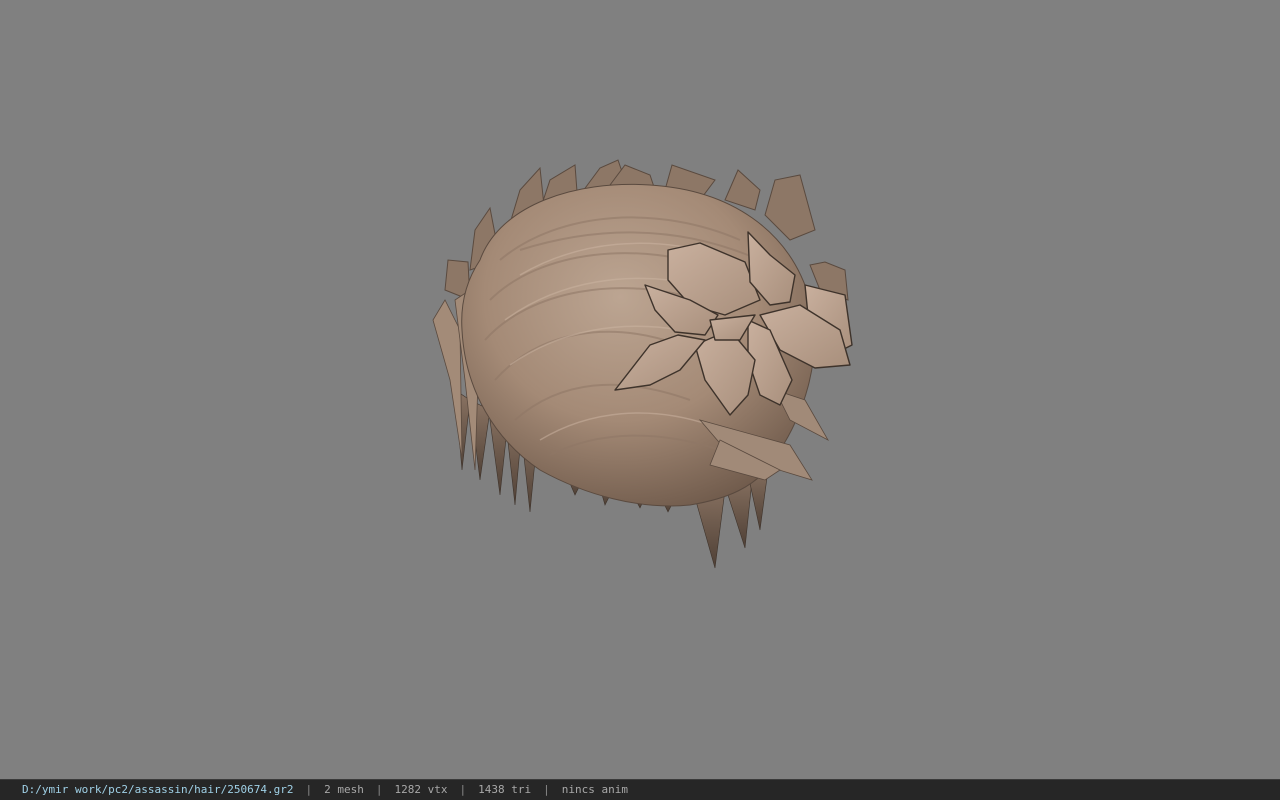 The width and height of the screenshot is (1280, 800). I want to click on status-anim-state: nincs anim, so click(594, 789).